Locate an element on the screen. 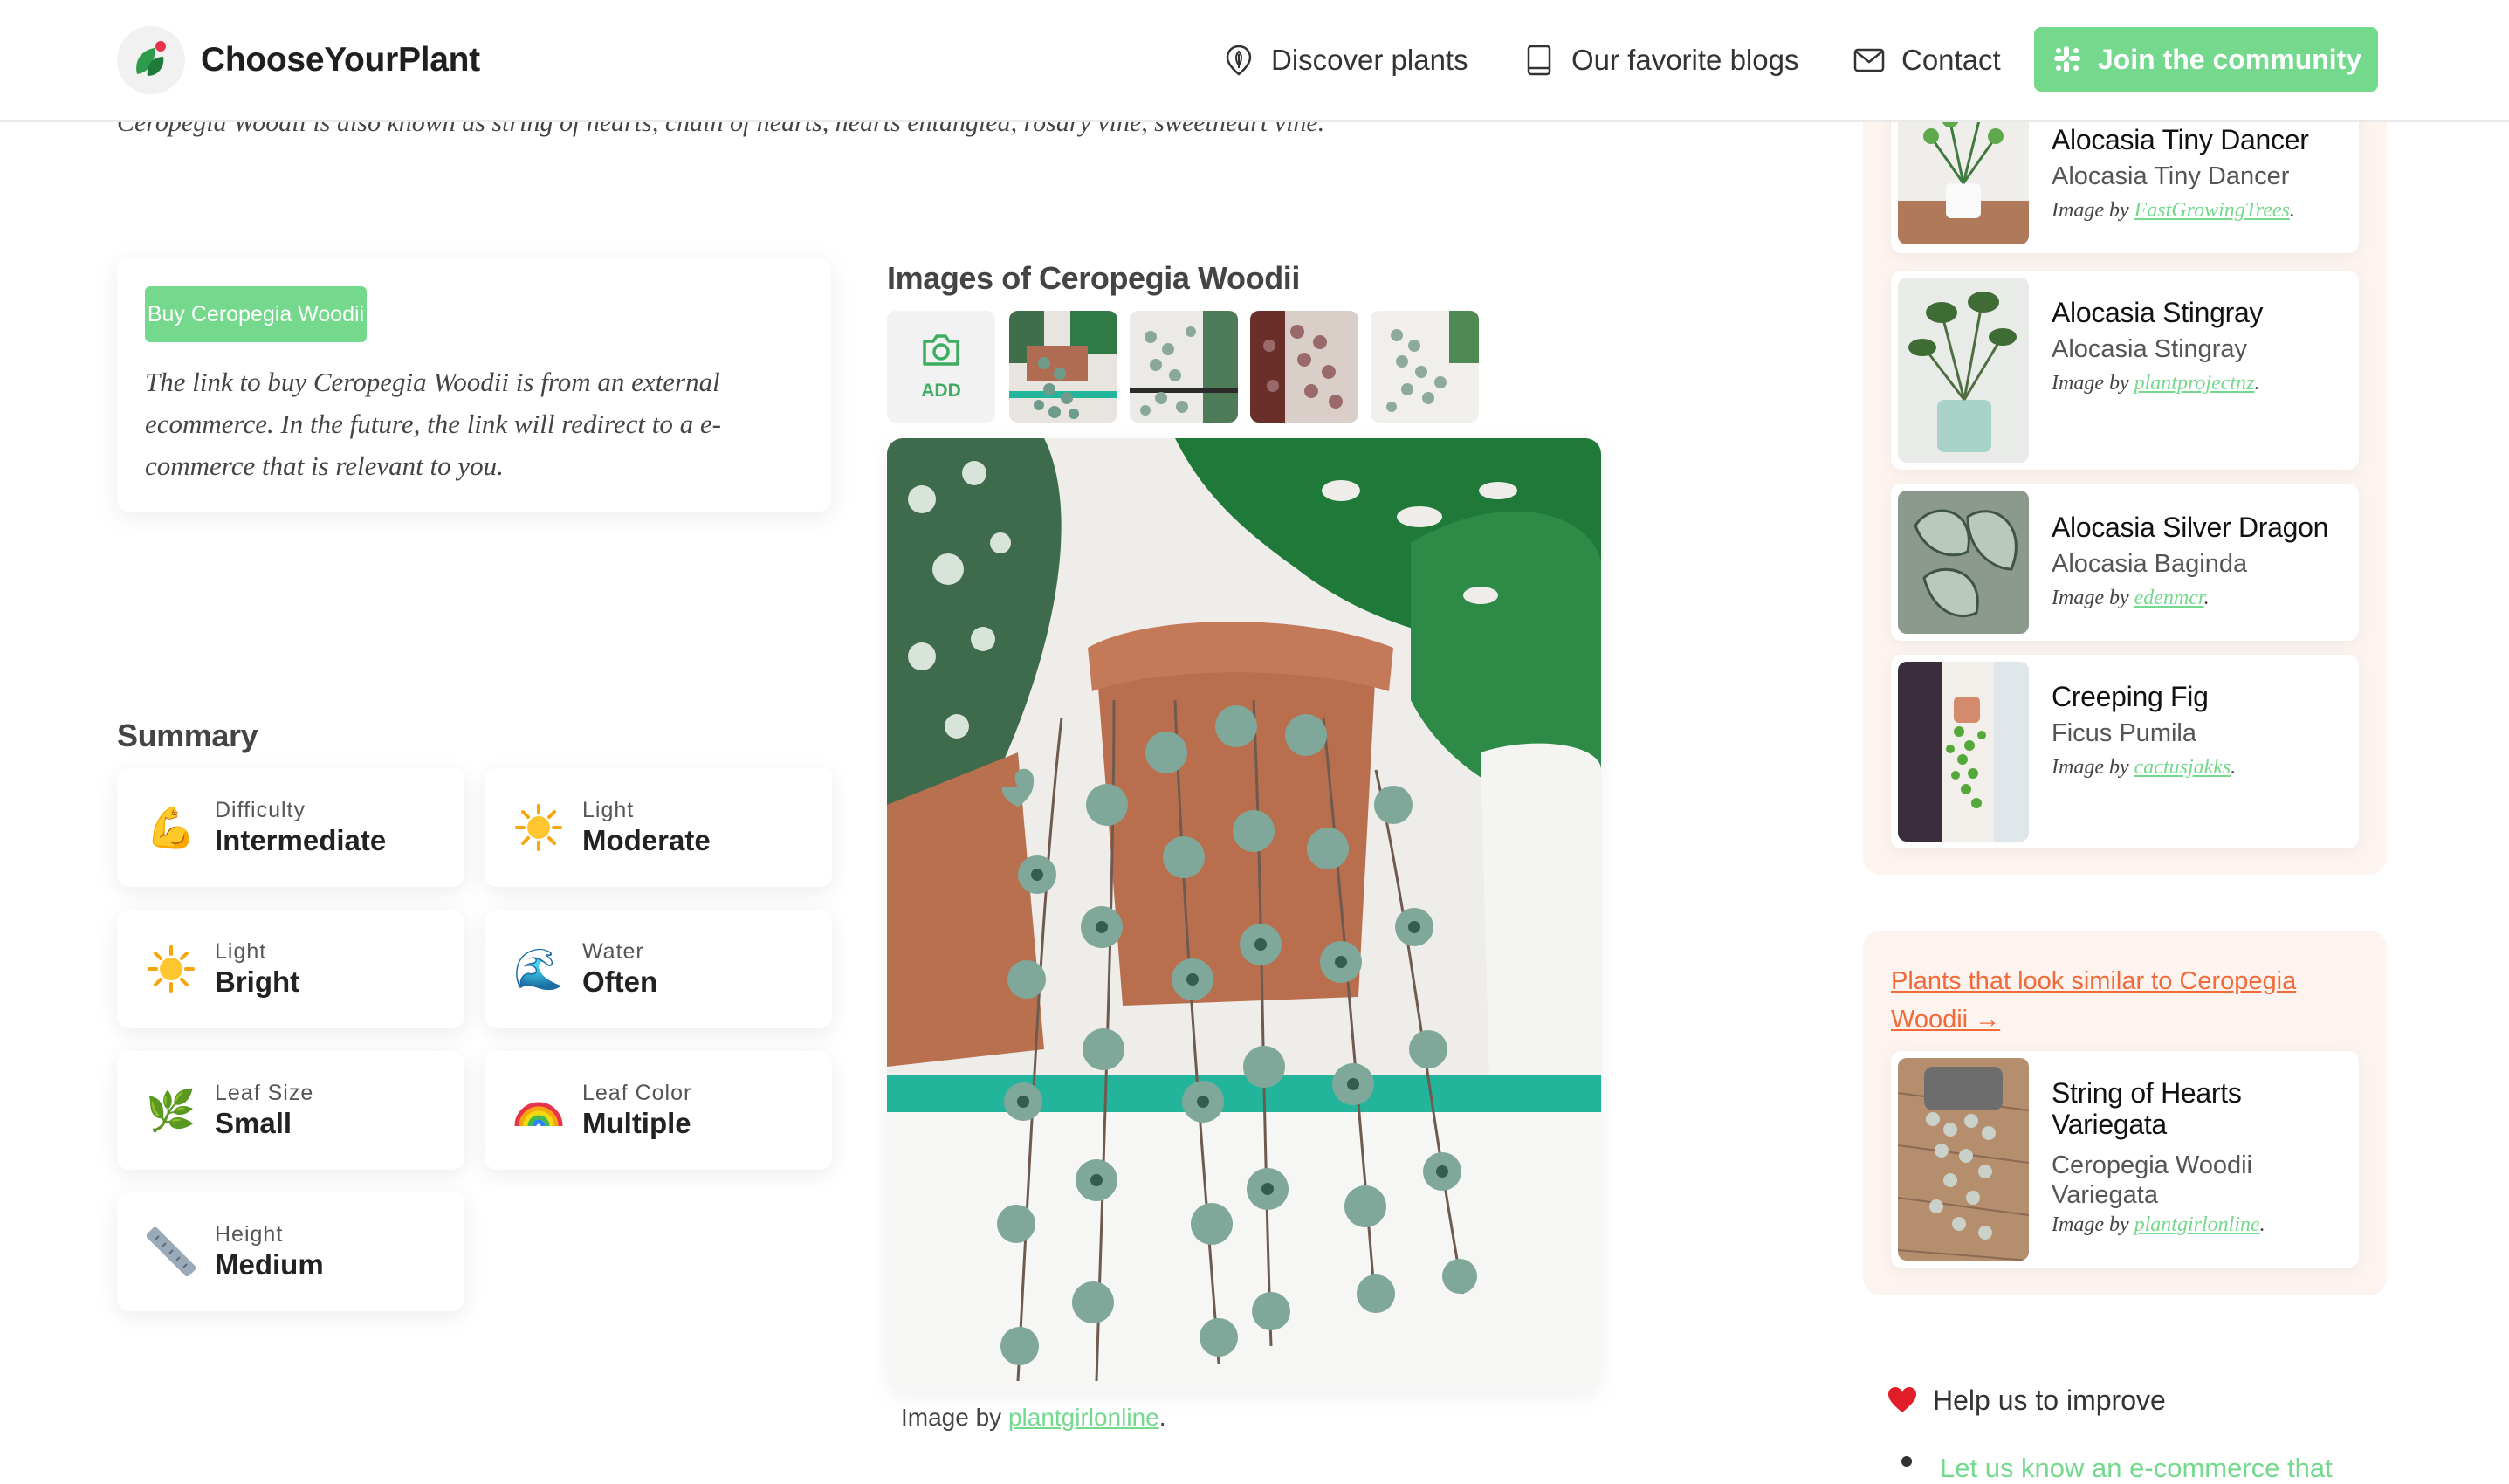 This screenshot has width=2509, height=1484. summary-label: Leaf Color is located at coordinates (637, 1093).